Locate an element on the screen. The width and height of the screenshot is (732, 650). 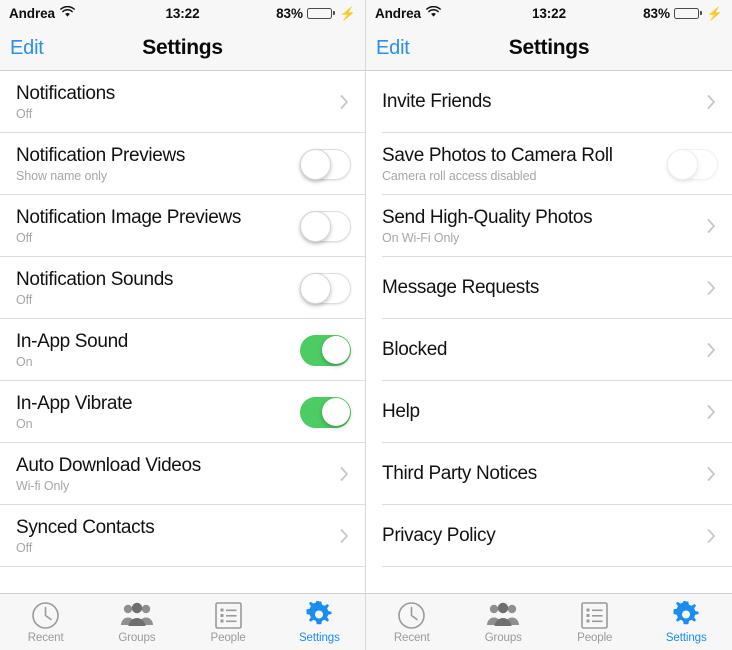
list-item: Notification Previews Show name only is located at coordinates (182, 164).